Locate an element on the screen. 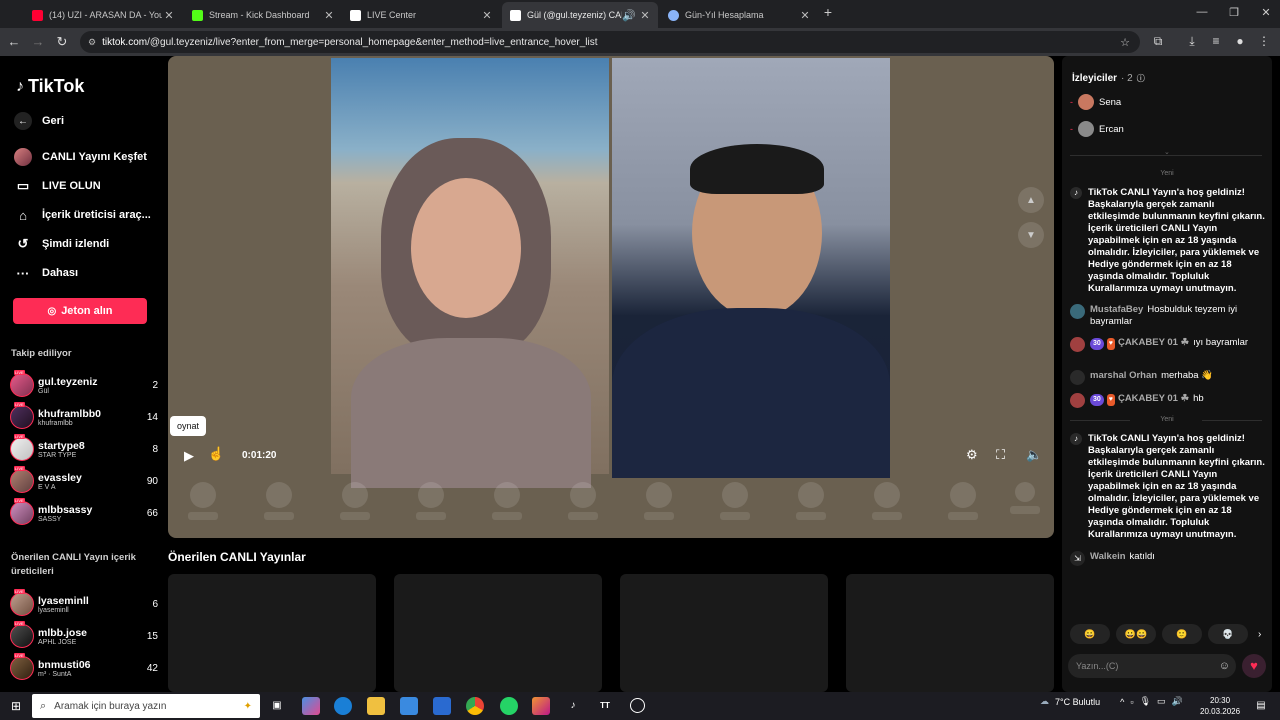 This screenshot has height=720, width=1280. chat-message: 30 ♥ ÇAKABEY 01 ☘ ıyı bayramlar is located at coordinates (1169, 344).